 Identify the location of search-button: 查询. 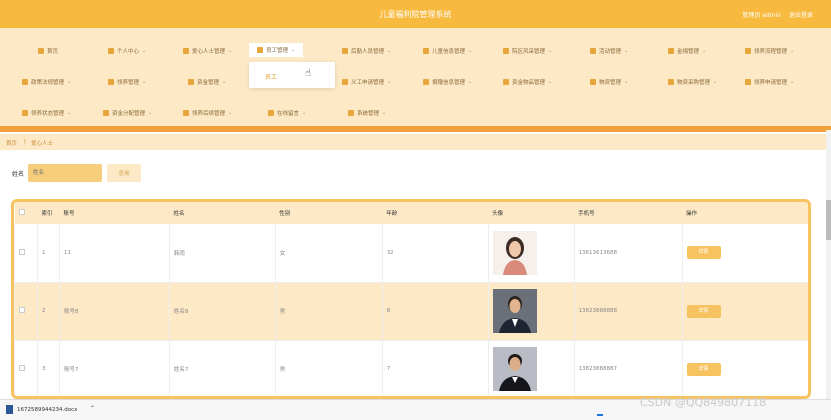
(124, 173).